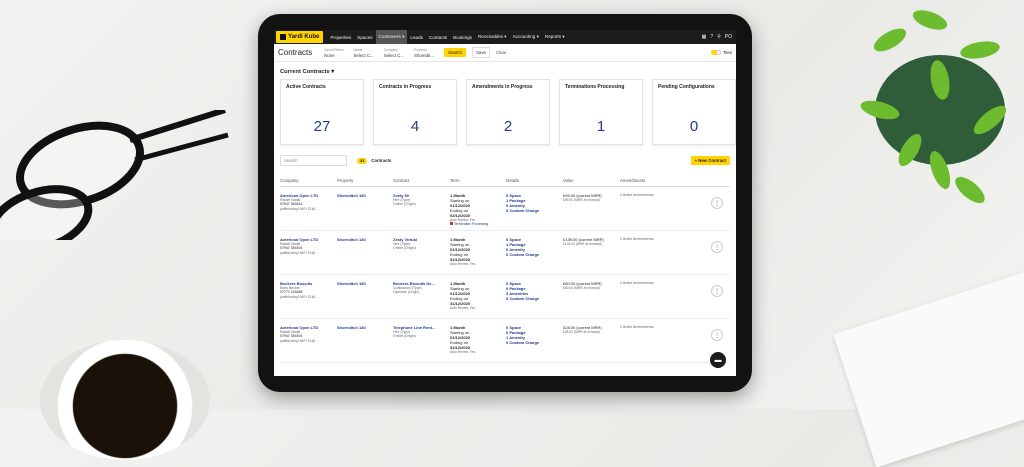 Image resolution: width=1024 pixels, height=467 pixels. Describe the element at coordinates (933, 107) in the screenshot. I see `plant-decoration` at that location.